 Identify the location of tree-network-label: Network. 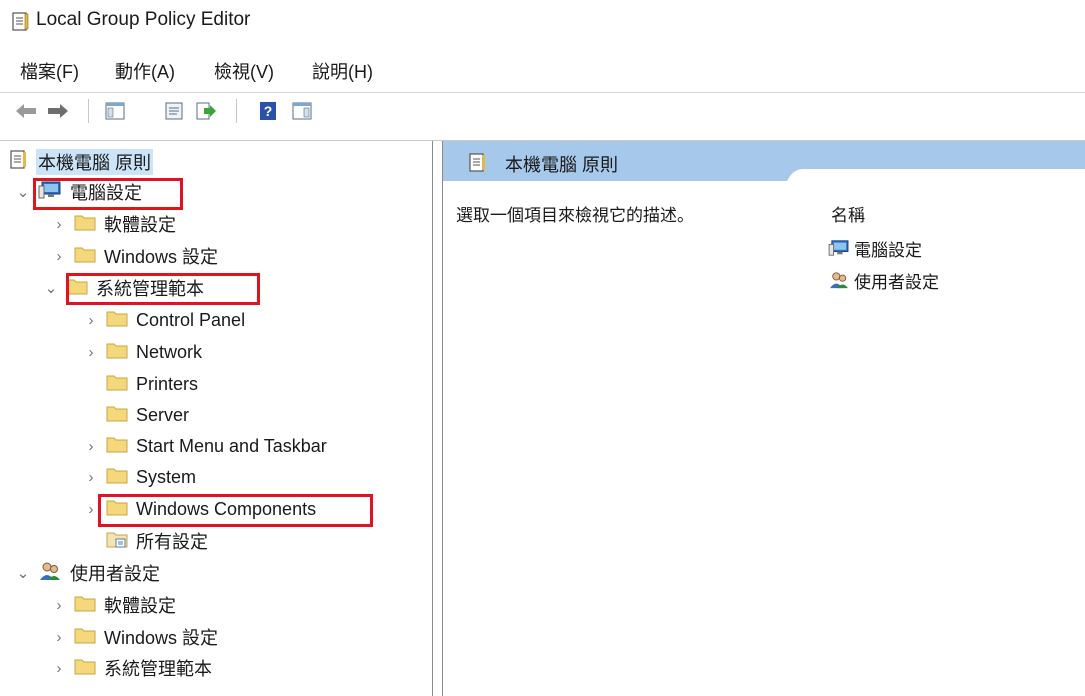
(169, 351).